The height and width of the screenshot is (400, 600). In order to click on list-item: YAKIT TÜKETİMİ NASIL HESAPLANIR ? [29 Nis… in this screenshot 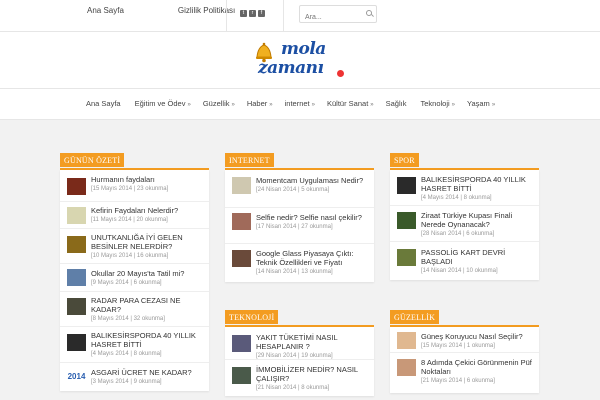, I will do `click(299, 343)`.